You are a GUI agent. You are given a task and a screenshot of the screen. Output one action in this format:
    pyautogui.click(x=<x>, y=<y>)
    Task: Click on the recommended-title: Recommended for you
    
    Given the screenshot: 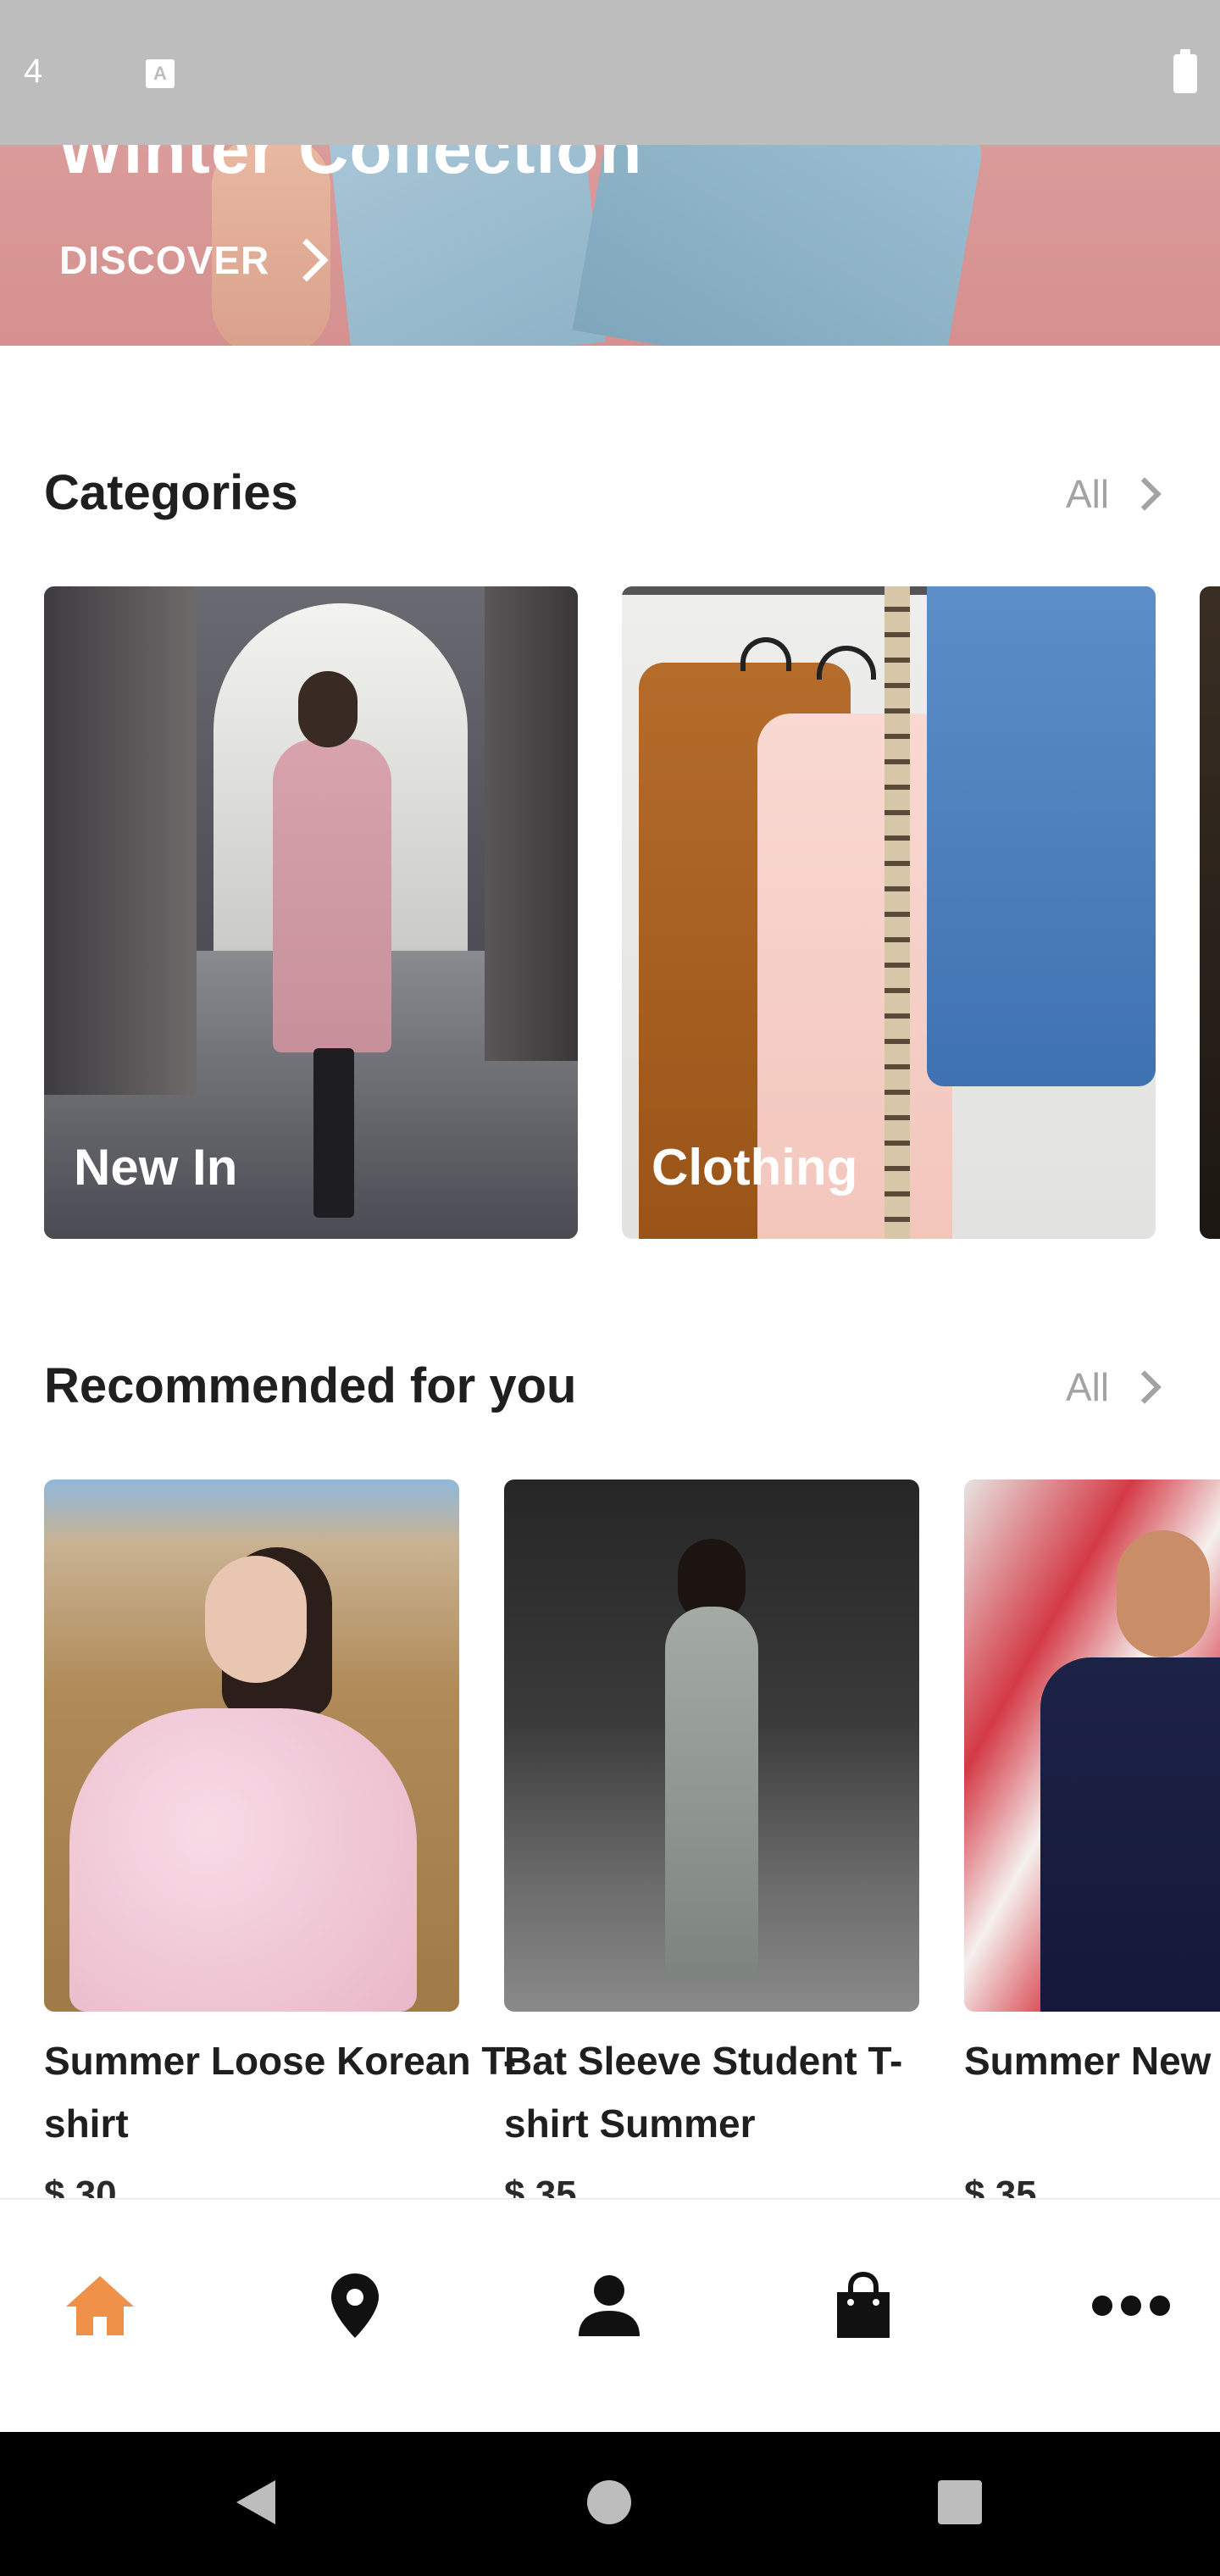 What is the action you would take?
    pyautogui.click(x=310, y=1385)
    